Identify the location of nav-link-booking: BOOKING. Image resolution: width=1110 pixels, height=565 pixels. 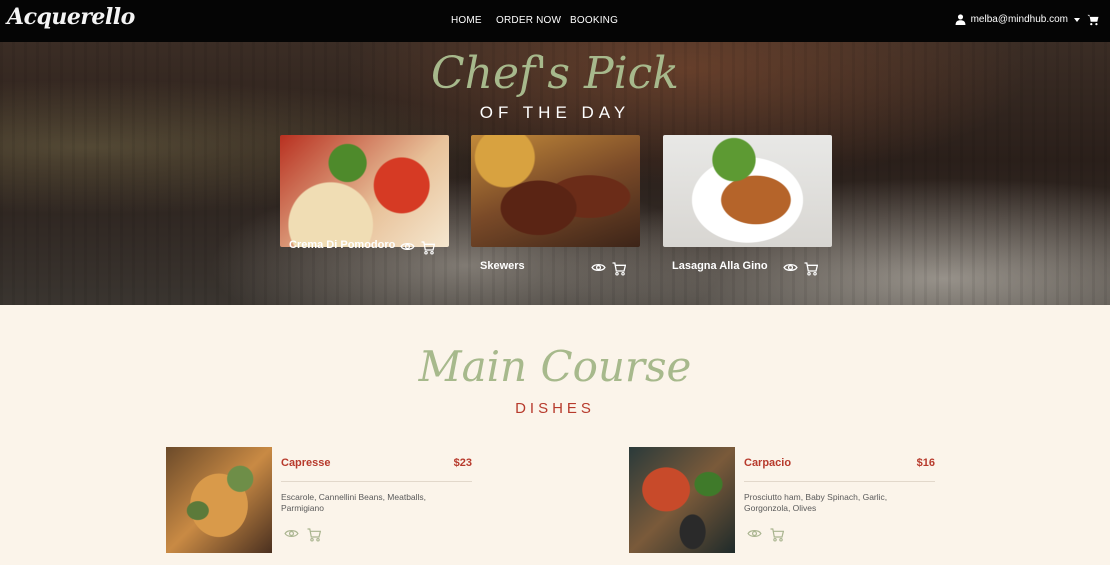
(594, 20).